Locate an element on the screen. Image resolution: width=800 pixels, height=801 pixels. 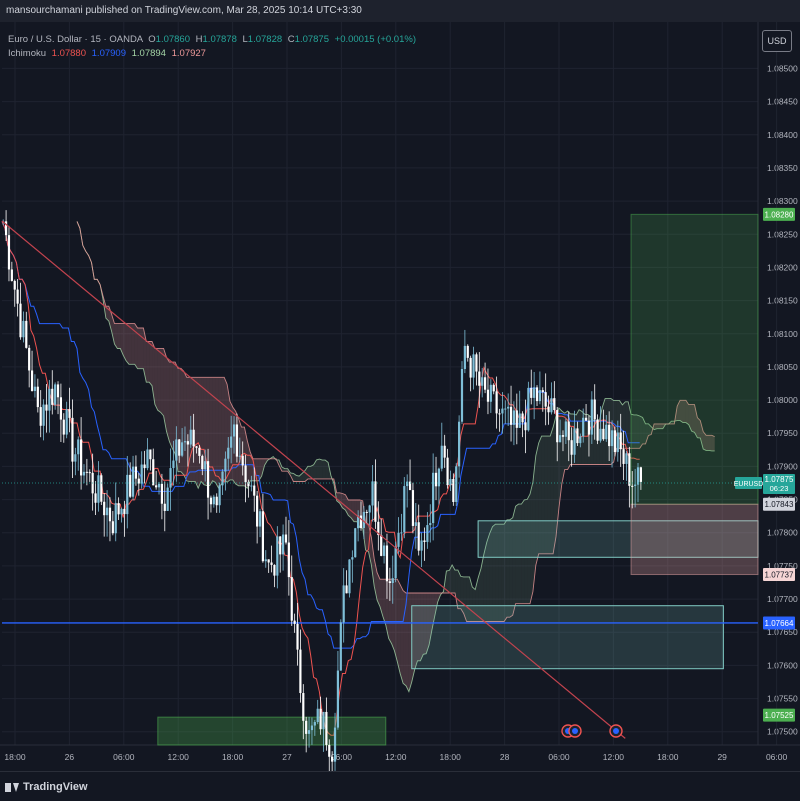
tradingview-brand: TradingView is located at coordinates (55, 787).